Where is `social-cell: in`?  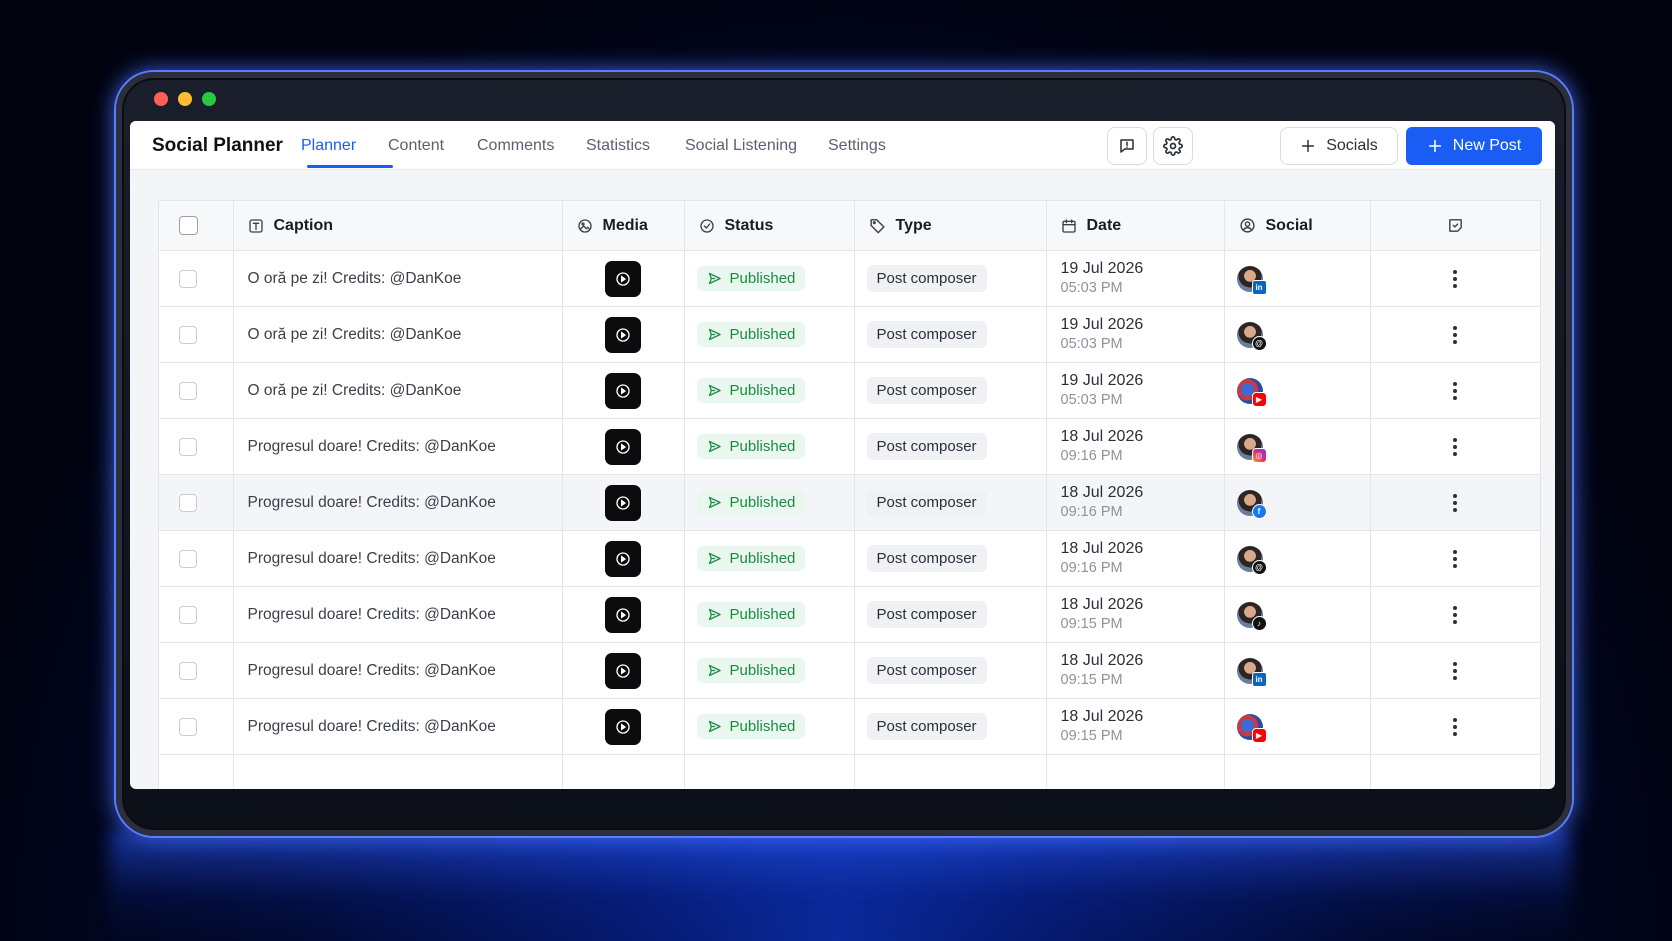
social-cell: in is located at coordinates (1297, 278).